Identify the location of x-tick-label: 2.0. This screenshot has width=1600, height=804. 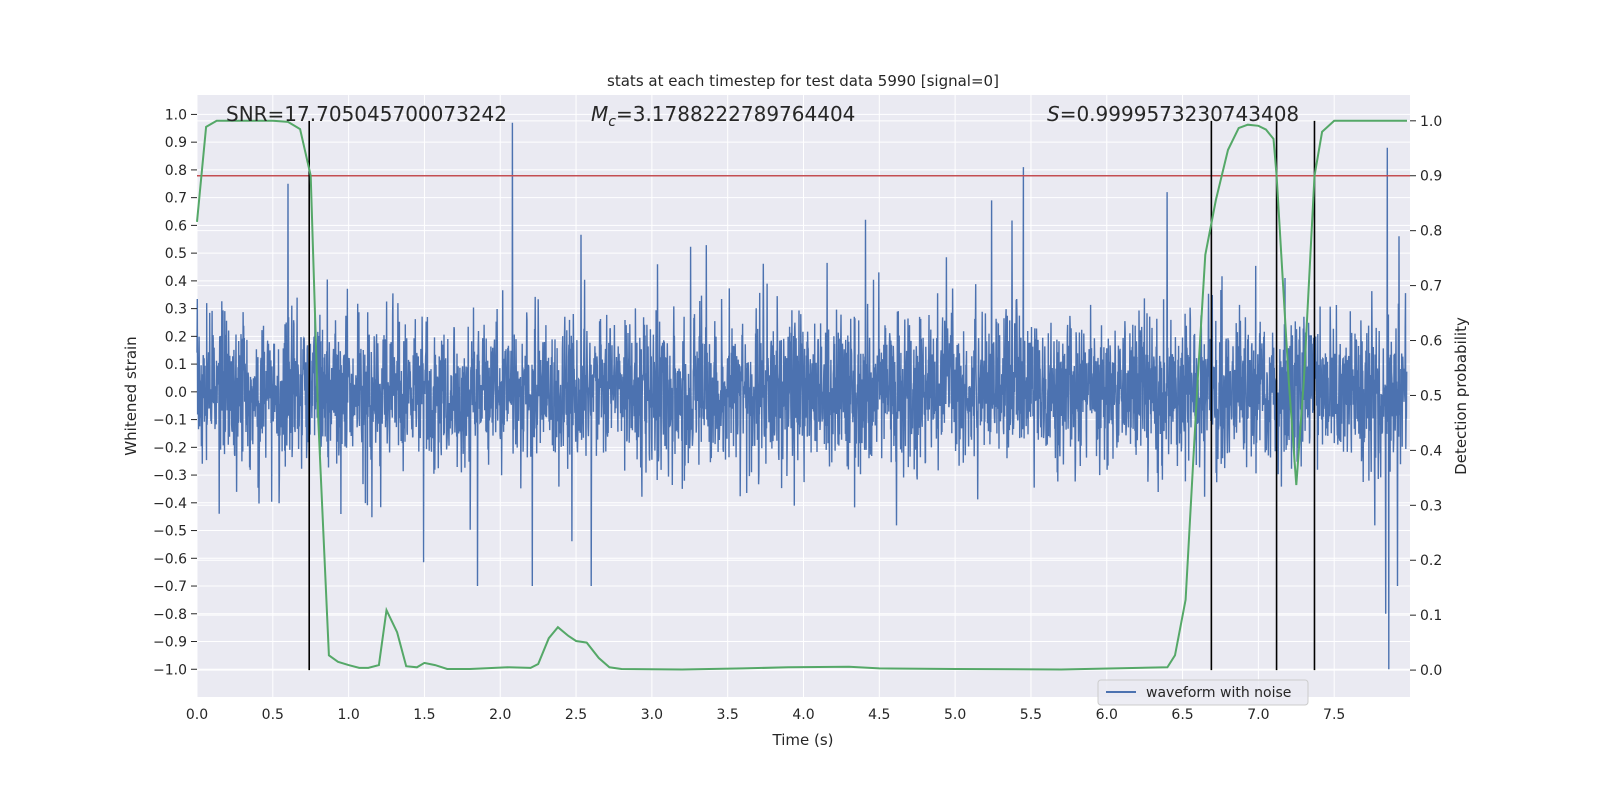
(500, 715).